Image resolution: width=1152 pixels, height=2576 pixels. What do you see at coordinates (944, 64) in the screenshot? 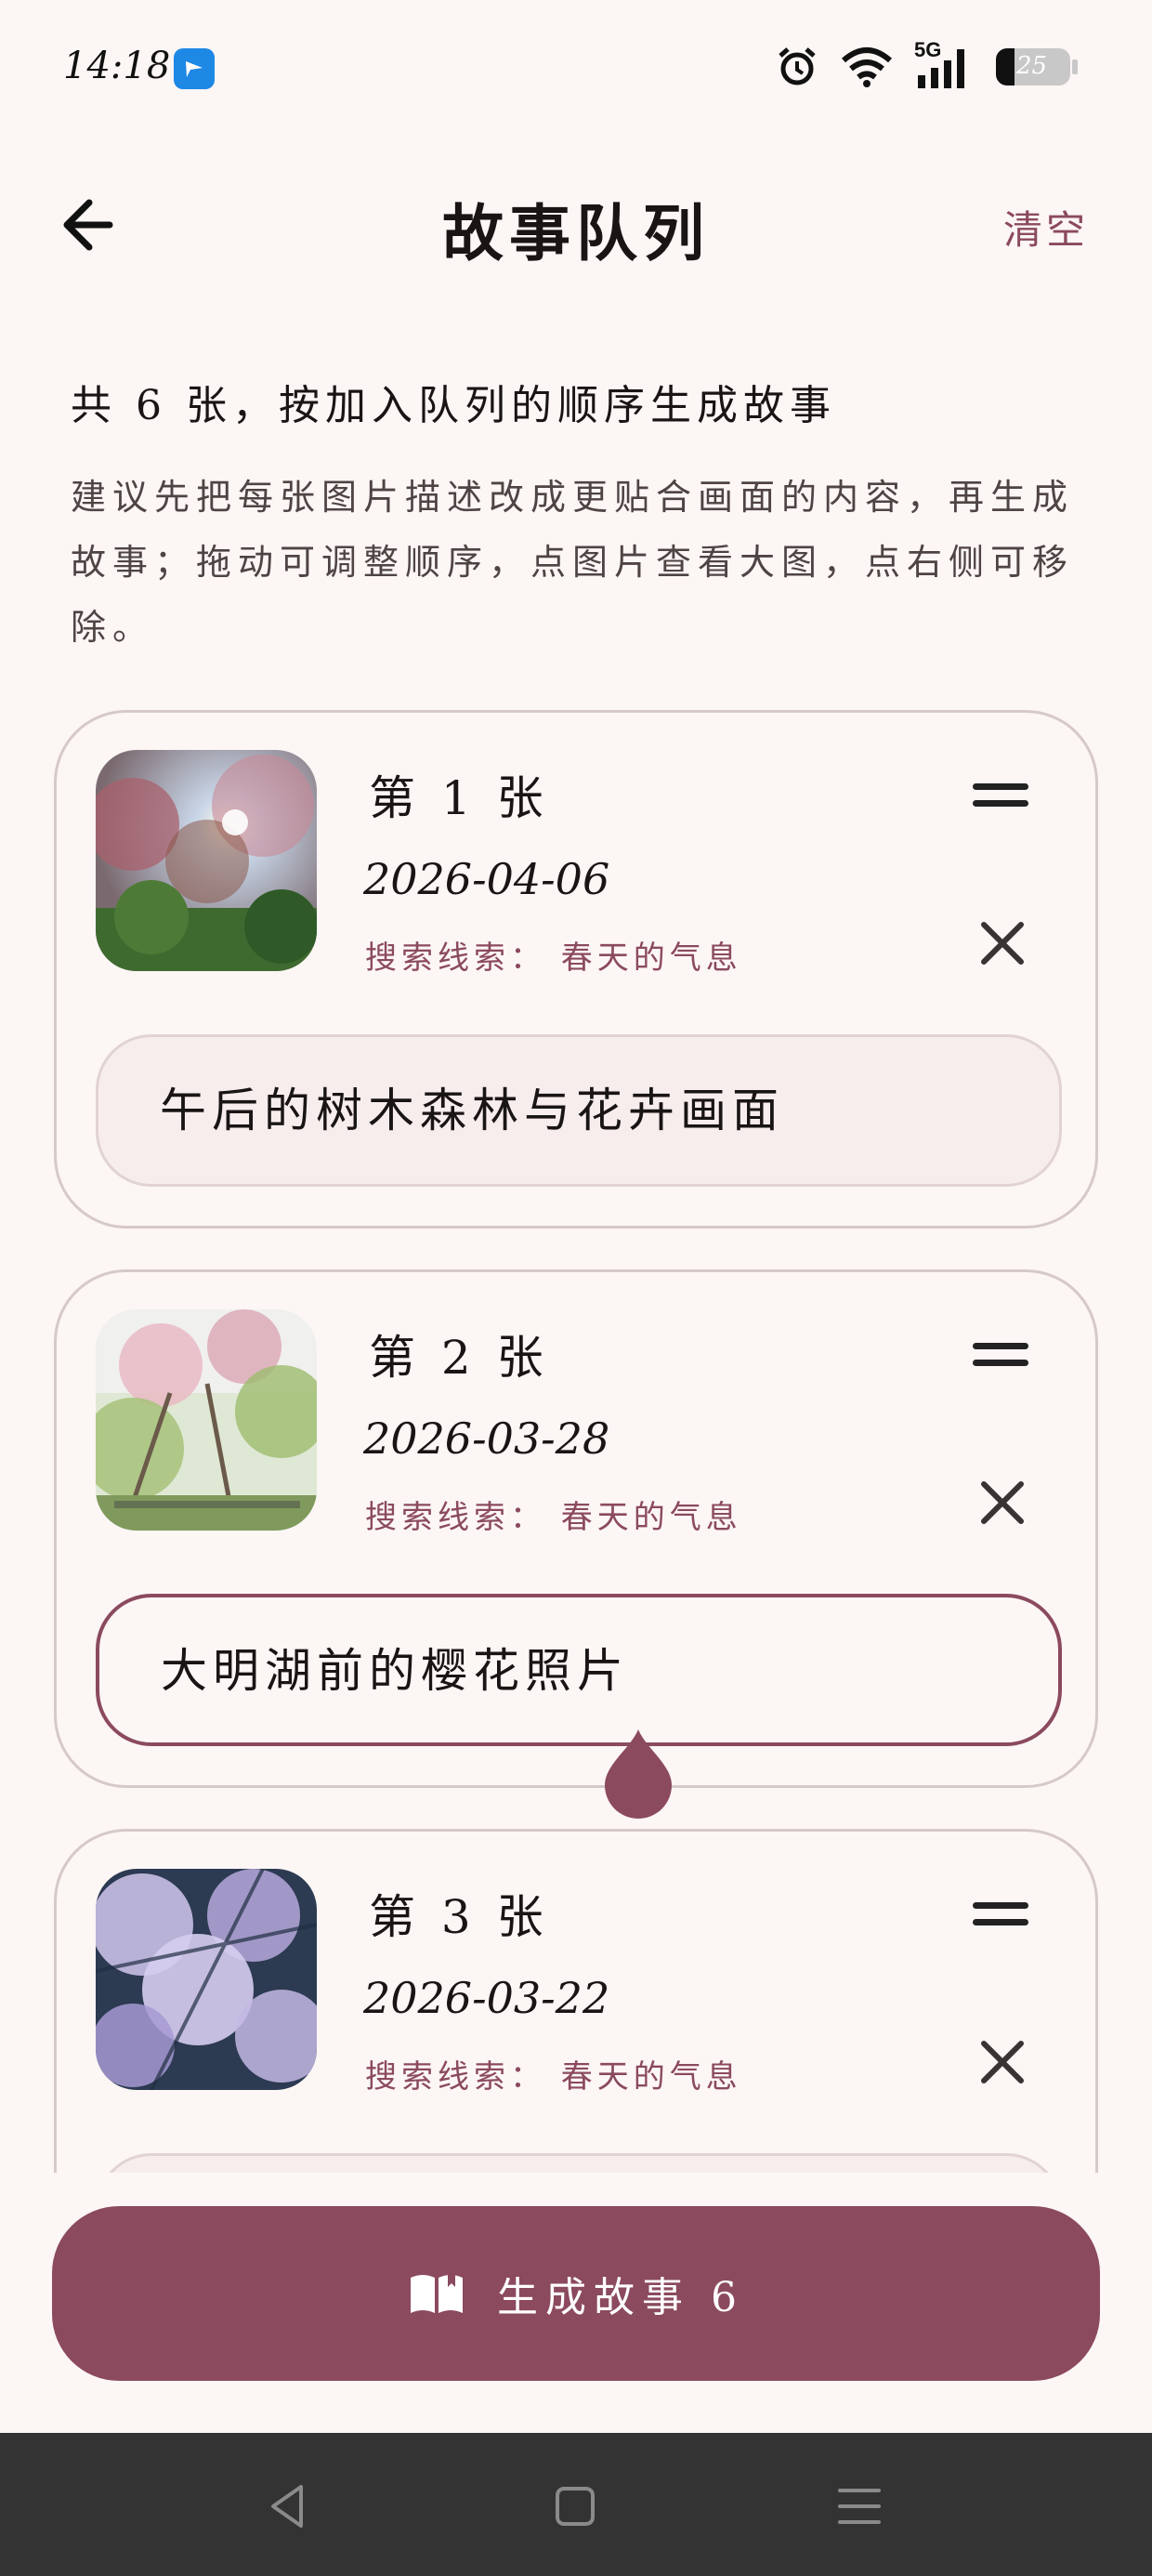
I see `5g-signal-icon: 5G` at bounding box center [944, 64].